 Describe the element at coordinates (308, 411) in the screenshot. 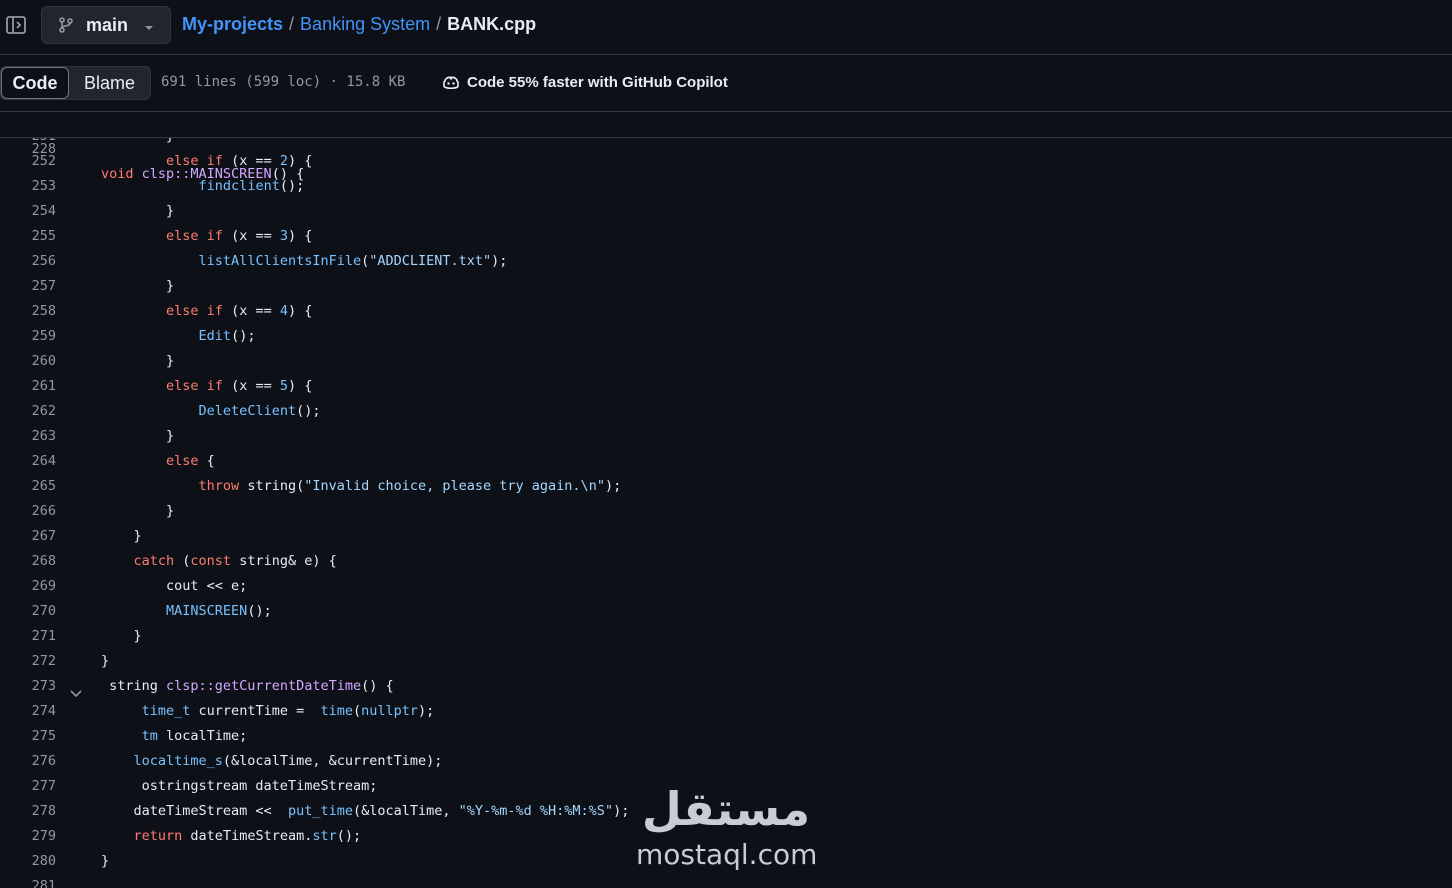

I see `code-token: ();` at that location.